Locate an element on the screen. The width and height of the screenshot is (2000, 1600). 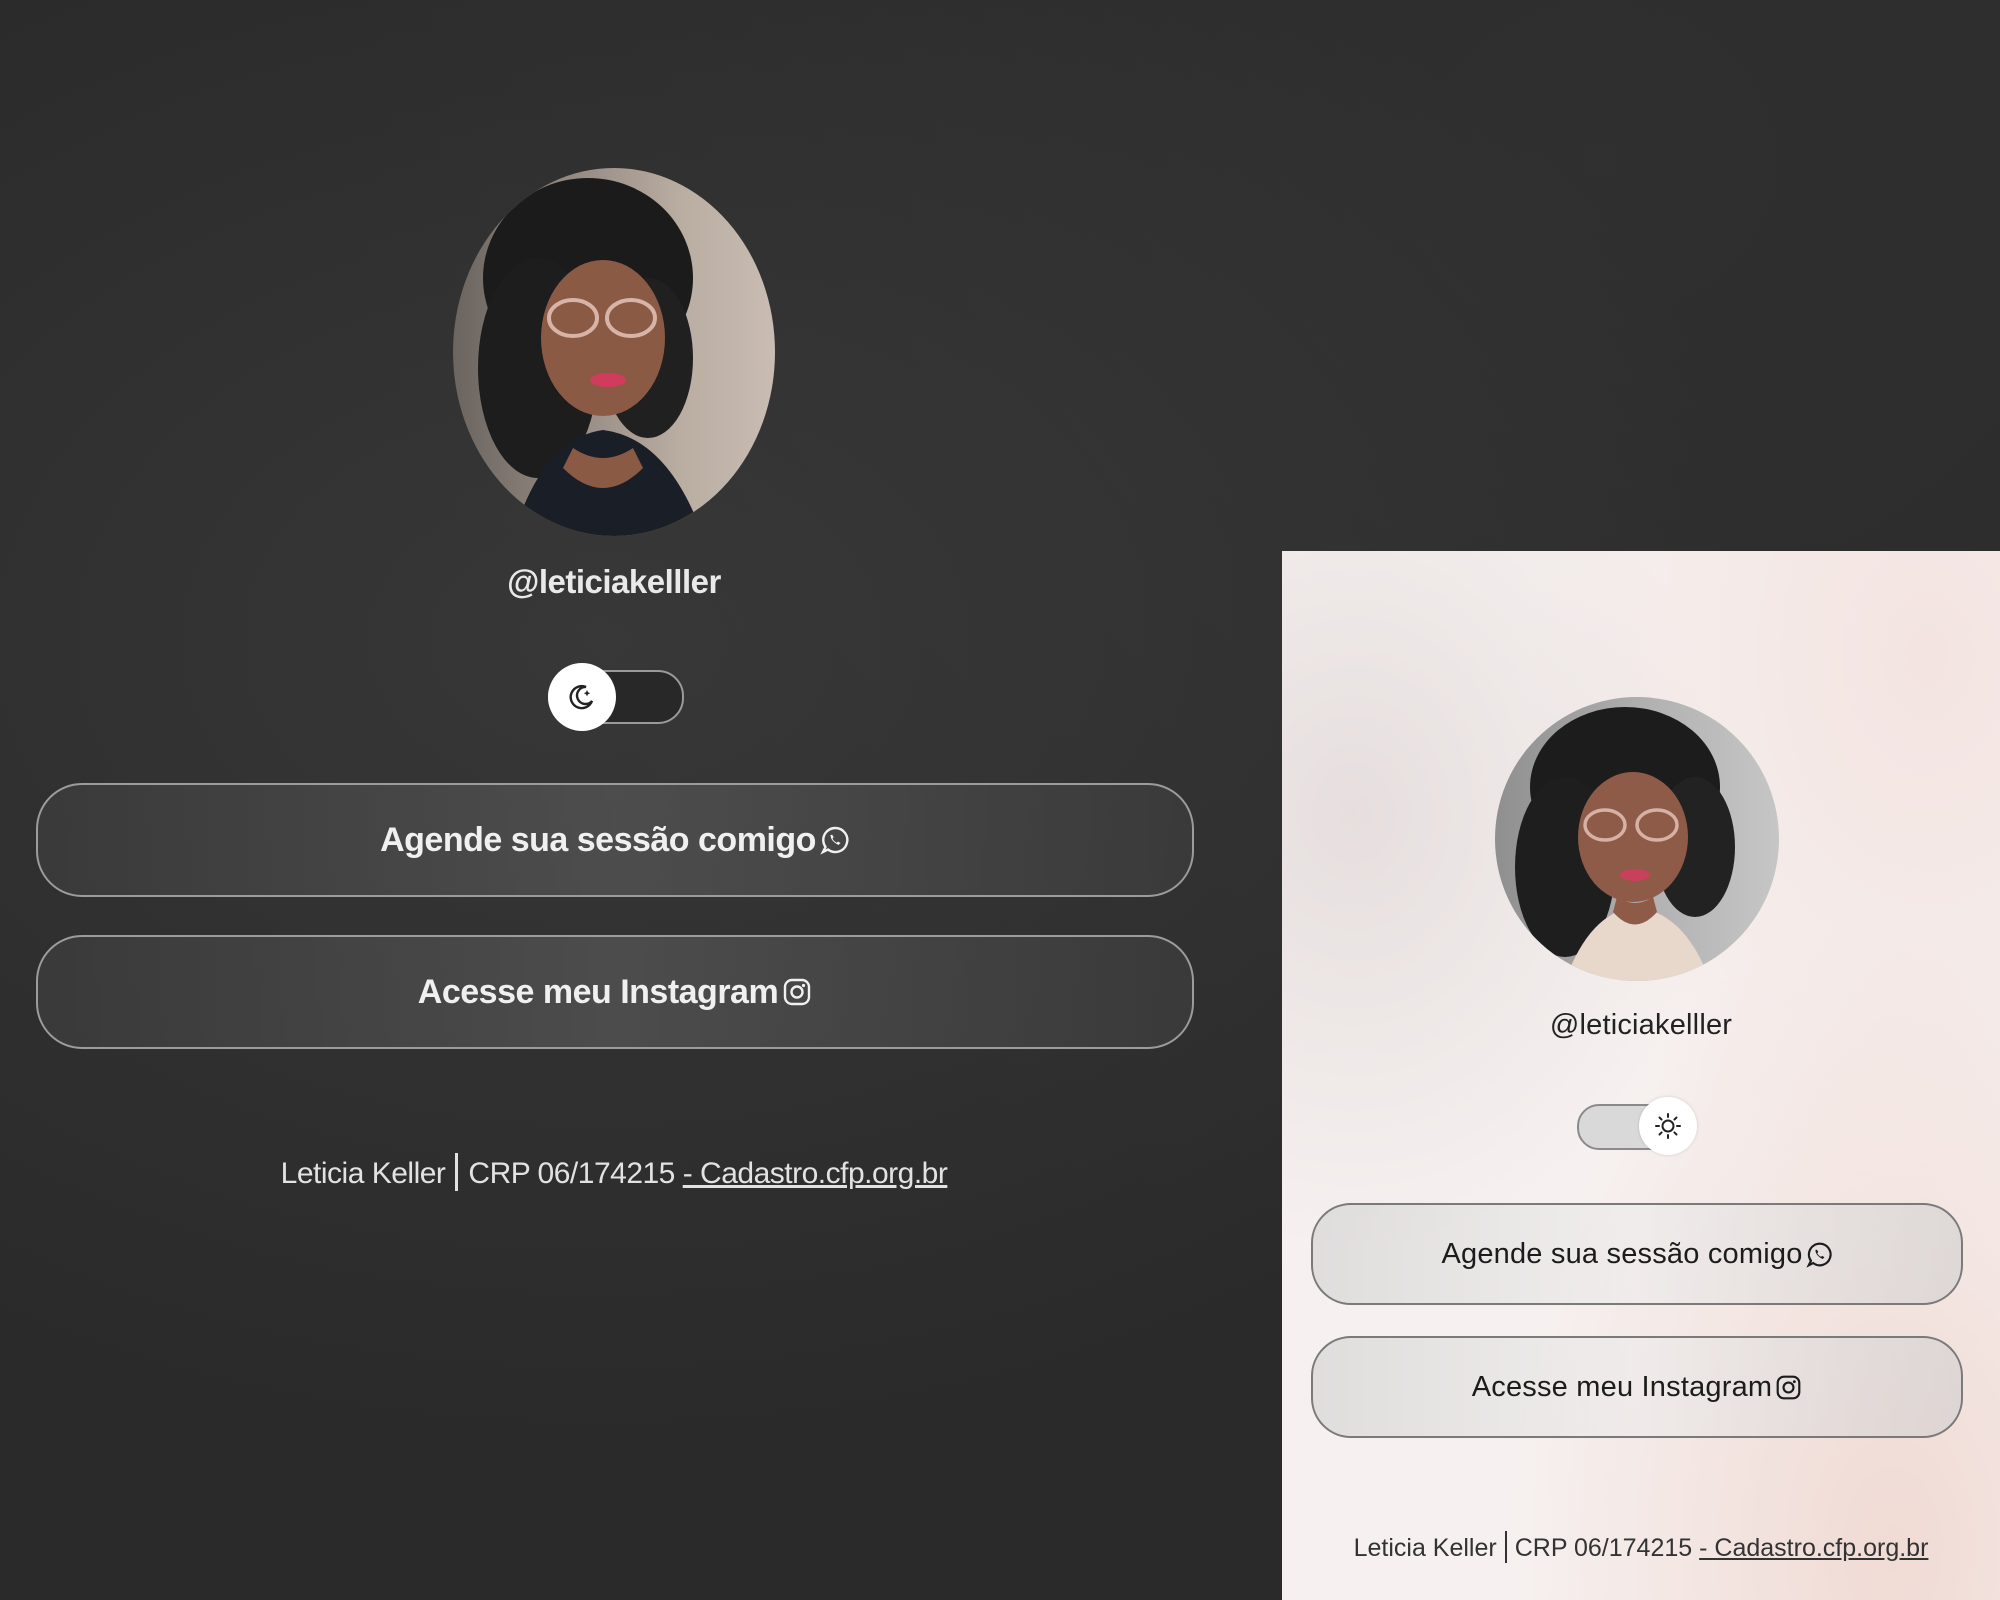
moon-icon is located at coordinates (581, 697).